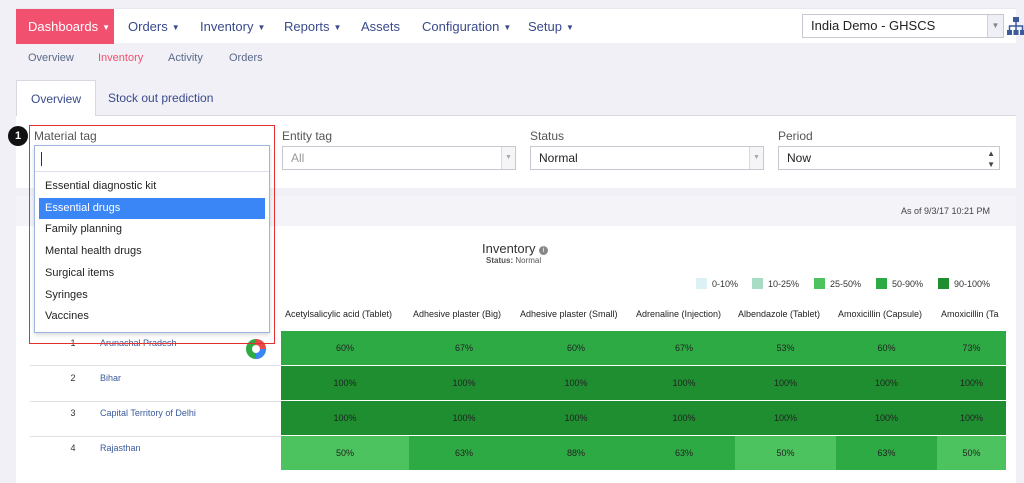  I want to click on nav-orders-label: Orders, so click(148, 26).